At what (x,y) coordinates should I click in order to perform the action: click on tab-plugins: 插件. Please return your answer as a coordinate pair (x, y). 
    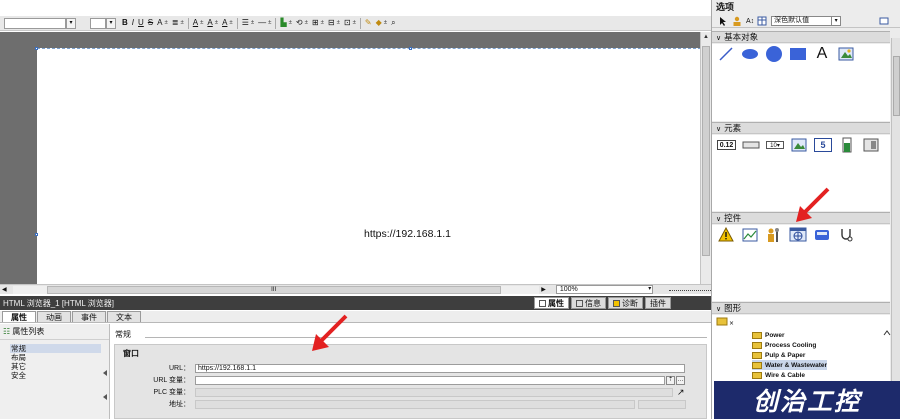
    Looking at the image, I should click on (658, 303).